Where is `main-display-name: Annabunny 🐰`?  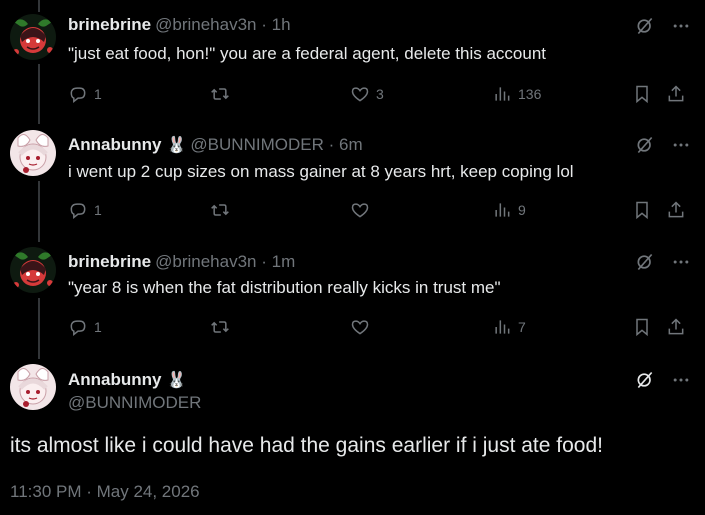 main-display-name: Annabunny 🐰 is located at coordinates (127, 380).